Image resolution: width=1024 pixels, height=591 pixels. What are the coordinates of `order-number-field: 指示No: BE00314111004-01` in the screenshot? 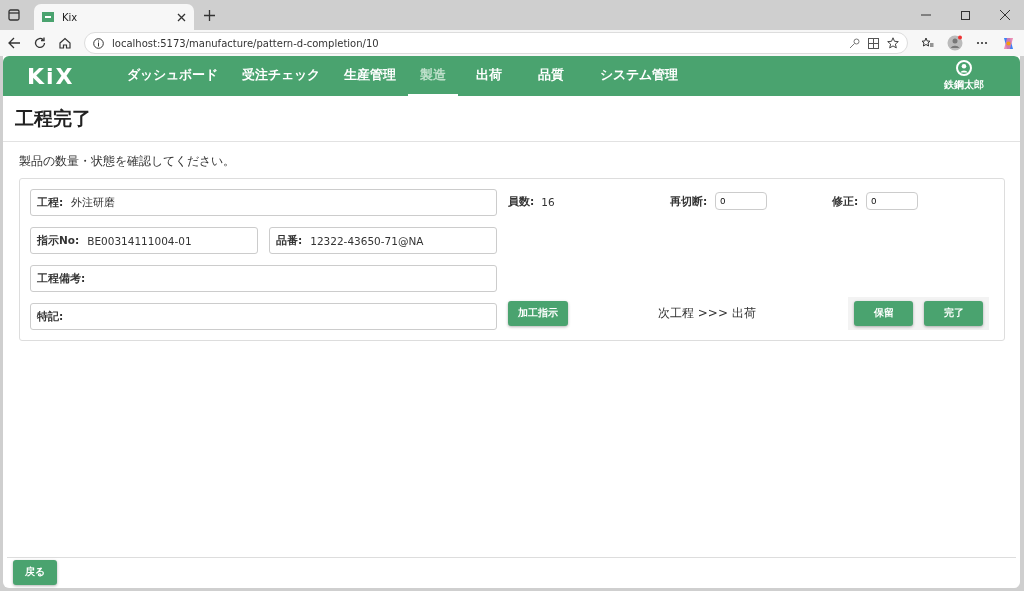 It's located at (144, 240).